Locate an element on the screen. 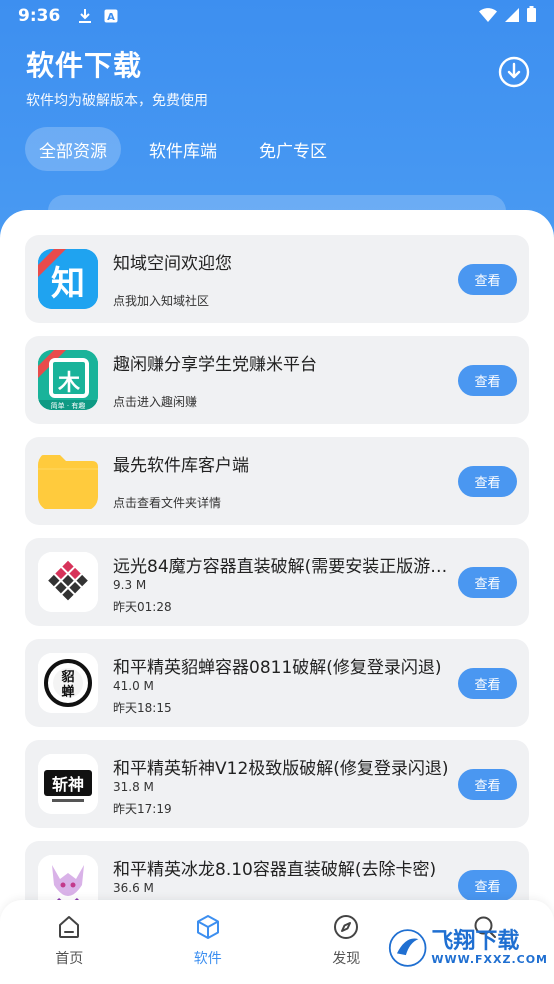  item-title: 和平精英斩神V12极致版破解(修复登录闪退) is located at coordinates (281, 769).